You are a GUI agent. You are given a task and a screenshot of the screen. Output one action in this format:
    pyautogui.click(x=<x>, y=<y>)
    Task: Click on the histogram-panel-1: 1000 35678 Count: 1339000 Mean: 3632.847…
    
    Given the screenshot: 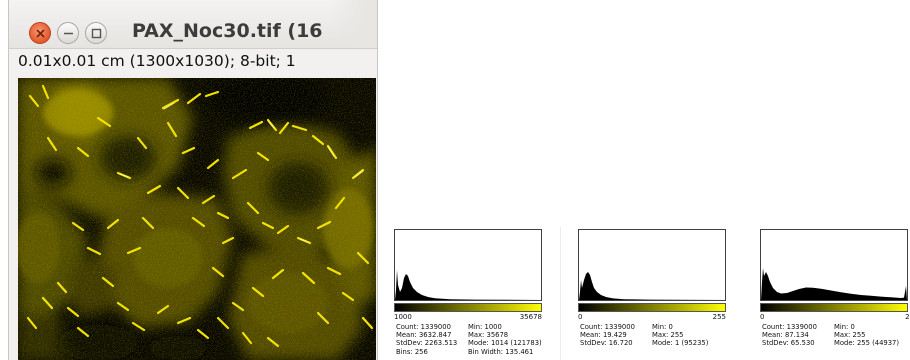 What is the action you would take?
    pyautogui.click(x=470, y=293)
    